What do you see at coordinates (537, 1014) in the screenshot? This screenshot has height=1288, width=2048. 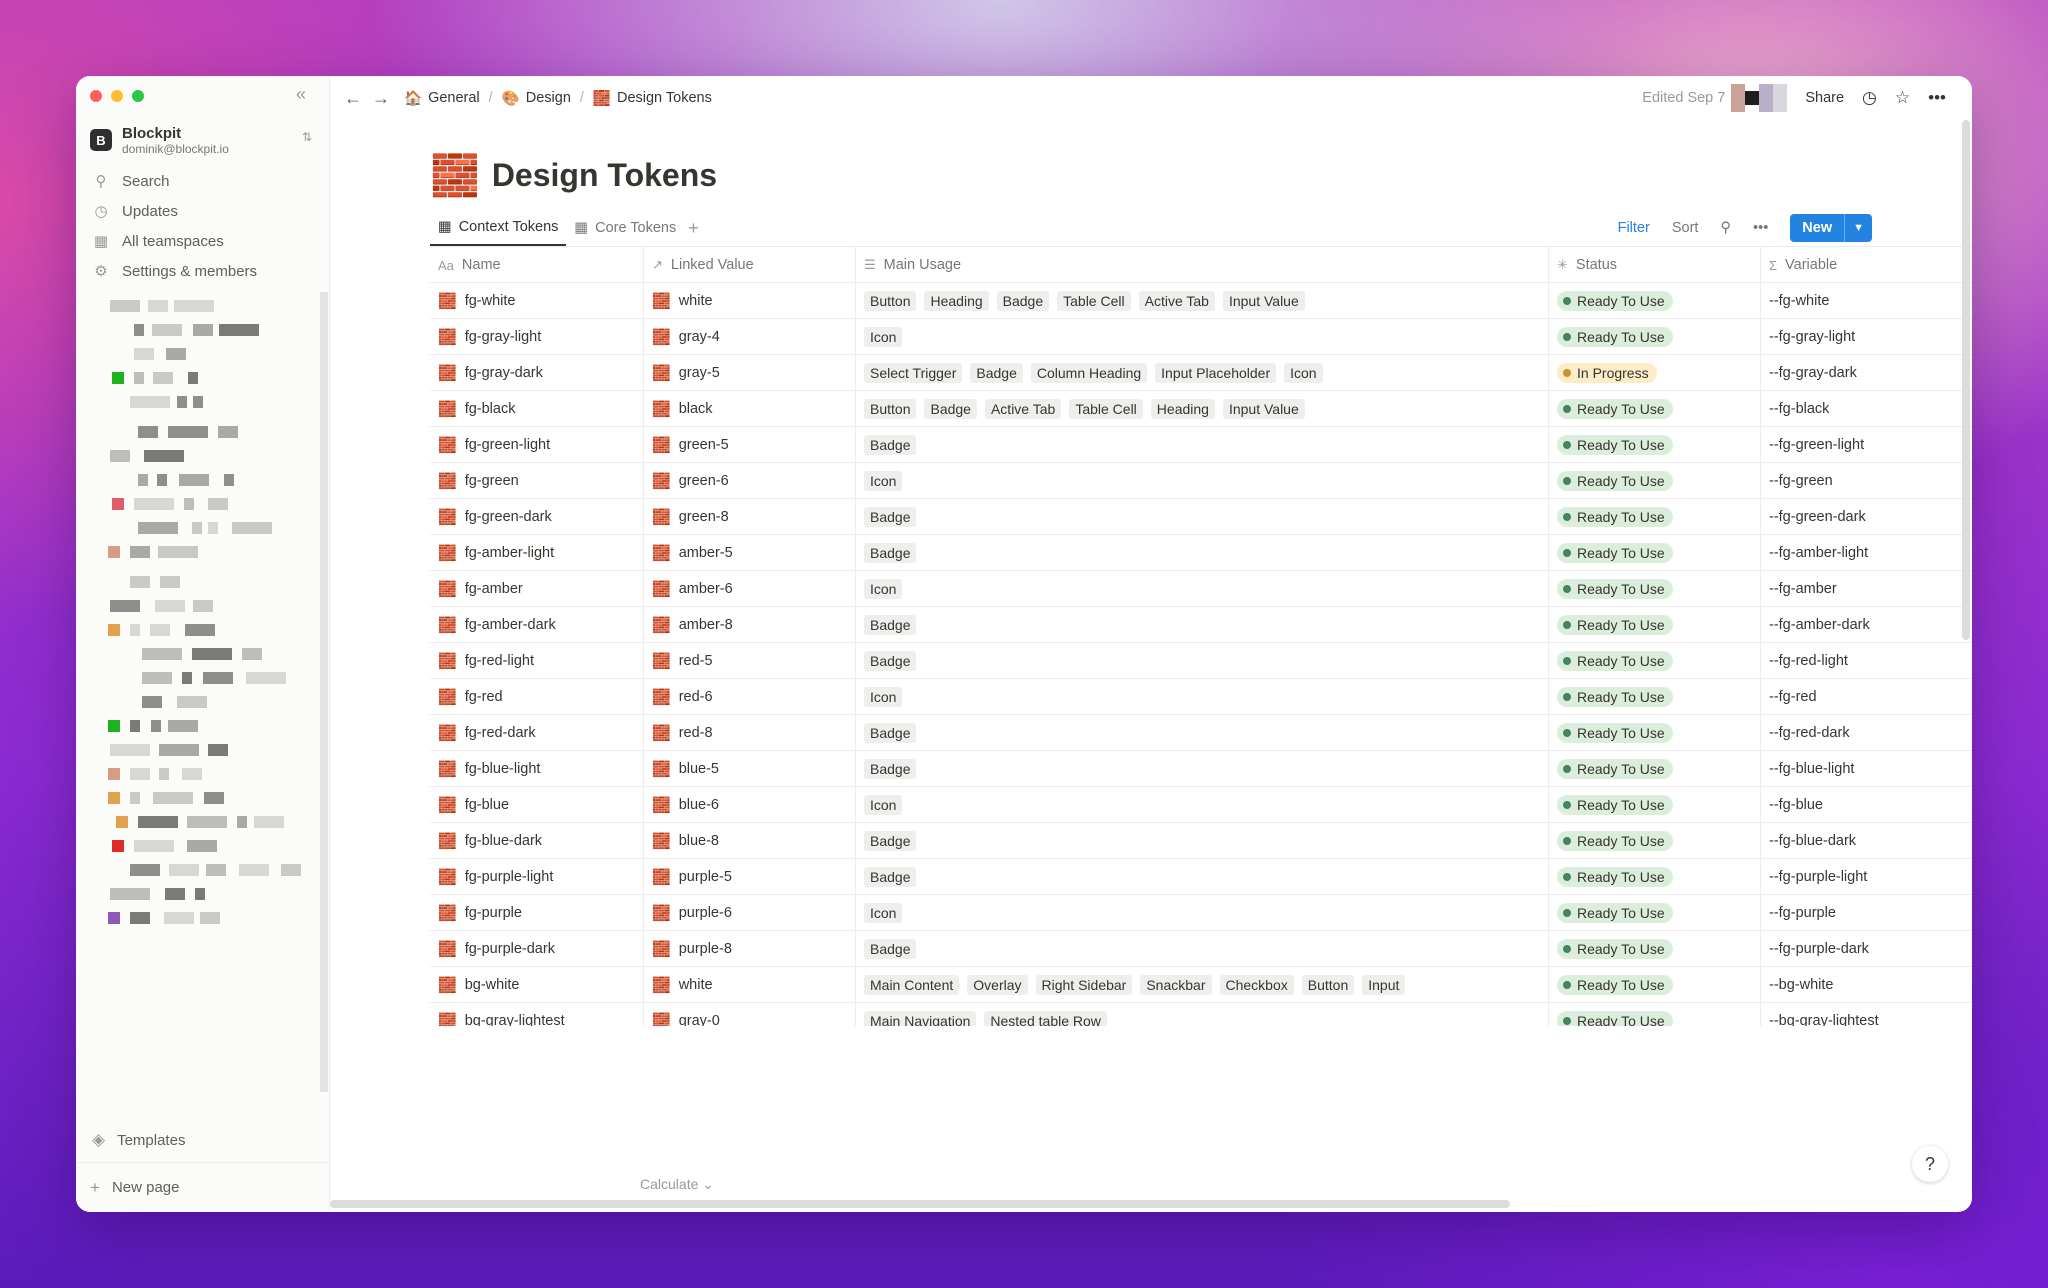 I see `cell-name: 🧱 bg-gray-lightest` at bounding box center [537, 1014].